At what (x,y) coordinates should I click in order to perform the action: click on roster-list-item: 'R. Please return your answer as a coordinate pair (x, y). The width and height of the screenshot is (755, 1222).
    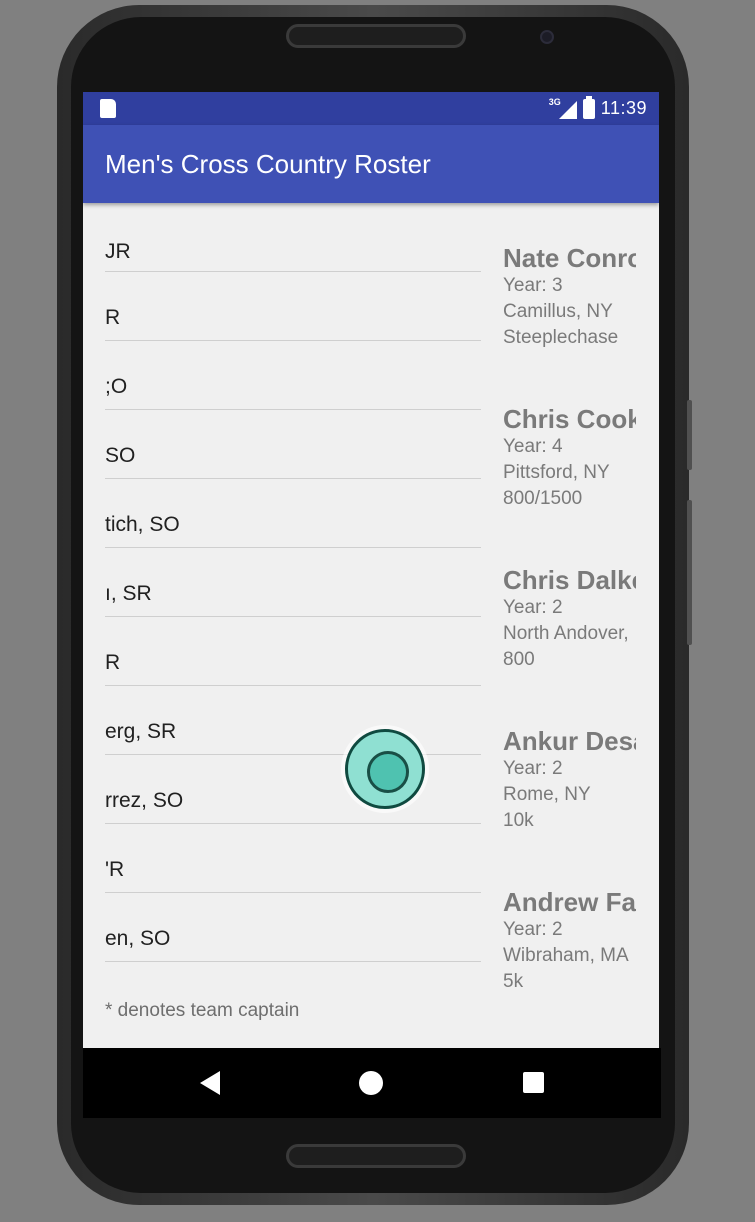
    Looking at the image, I should click on (293, 858).